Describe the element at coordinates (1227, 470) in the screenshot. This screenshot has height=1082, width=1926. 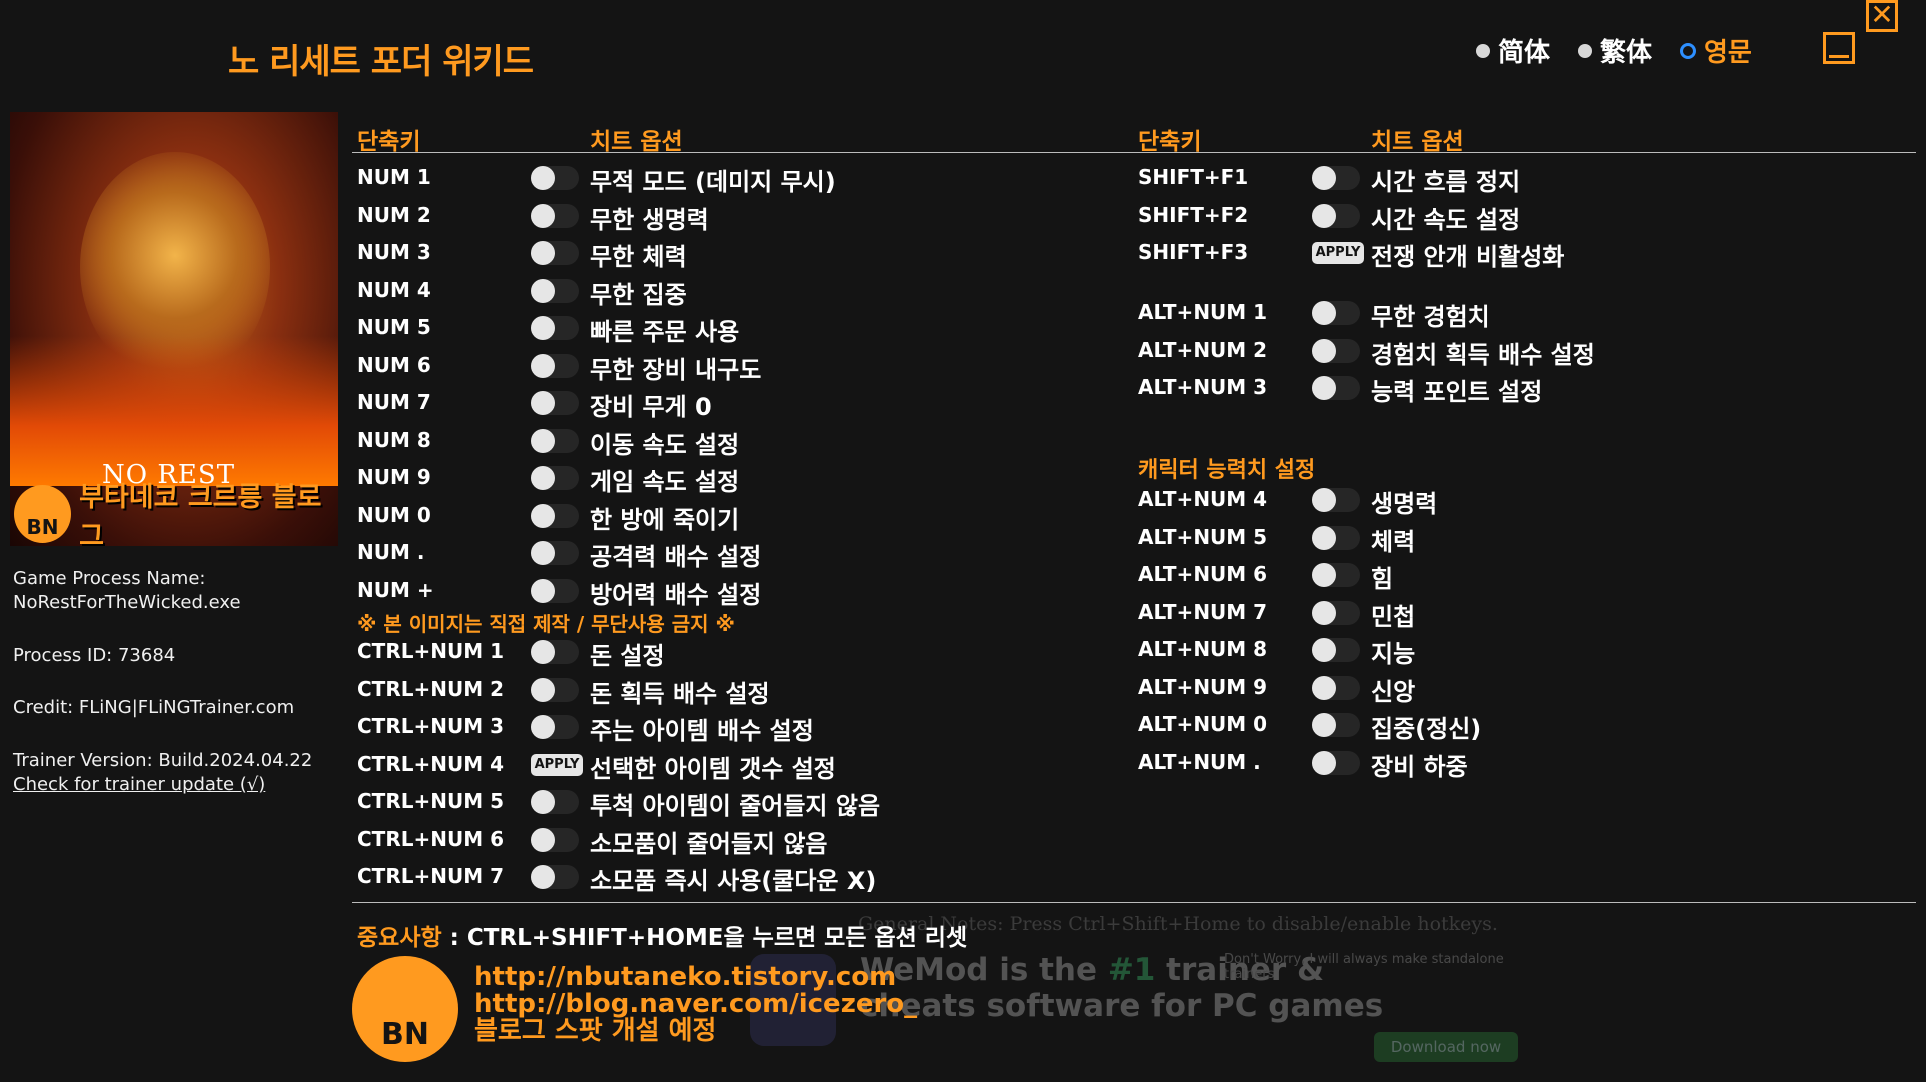
I see `stats-section-title: 캐릭터 능력치 설정` at that location.